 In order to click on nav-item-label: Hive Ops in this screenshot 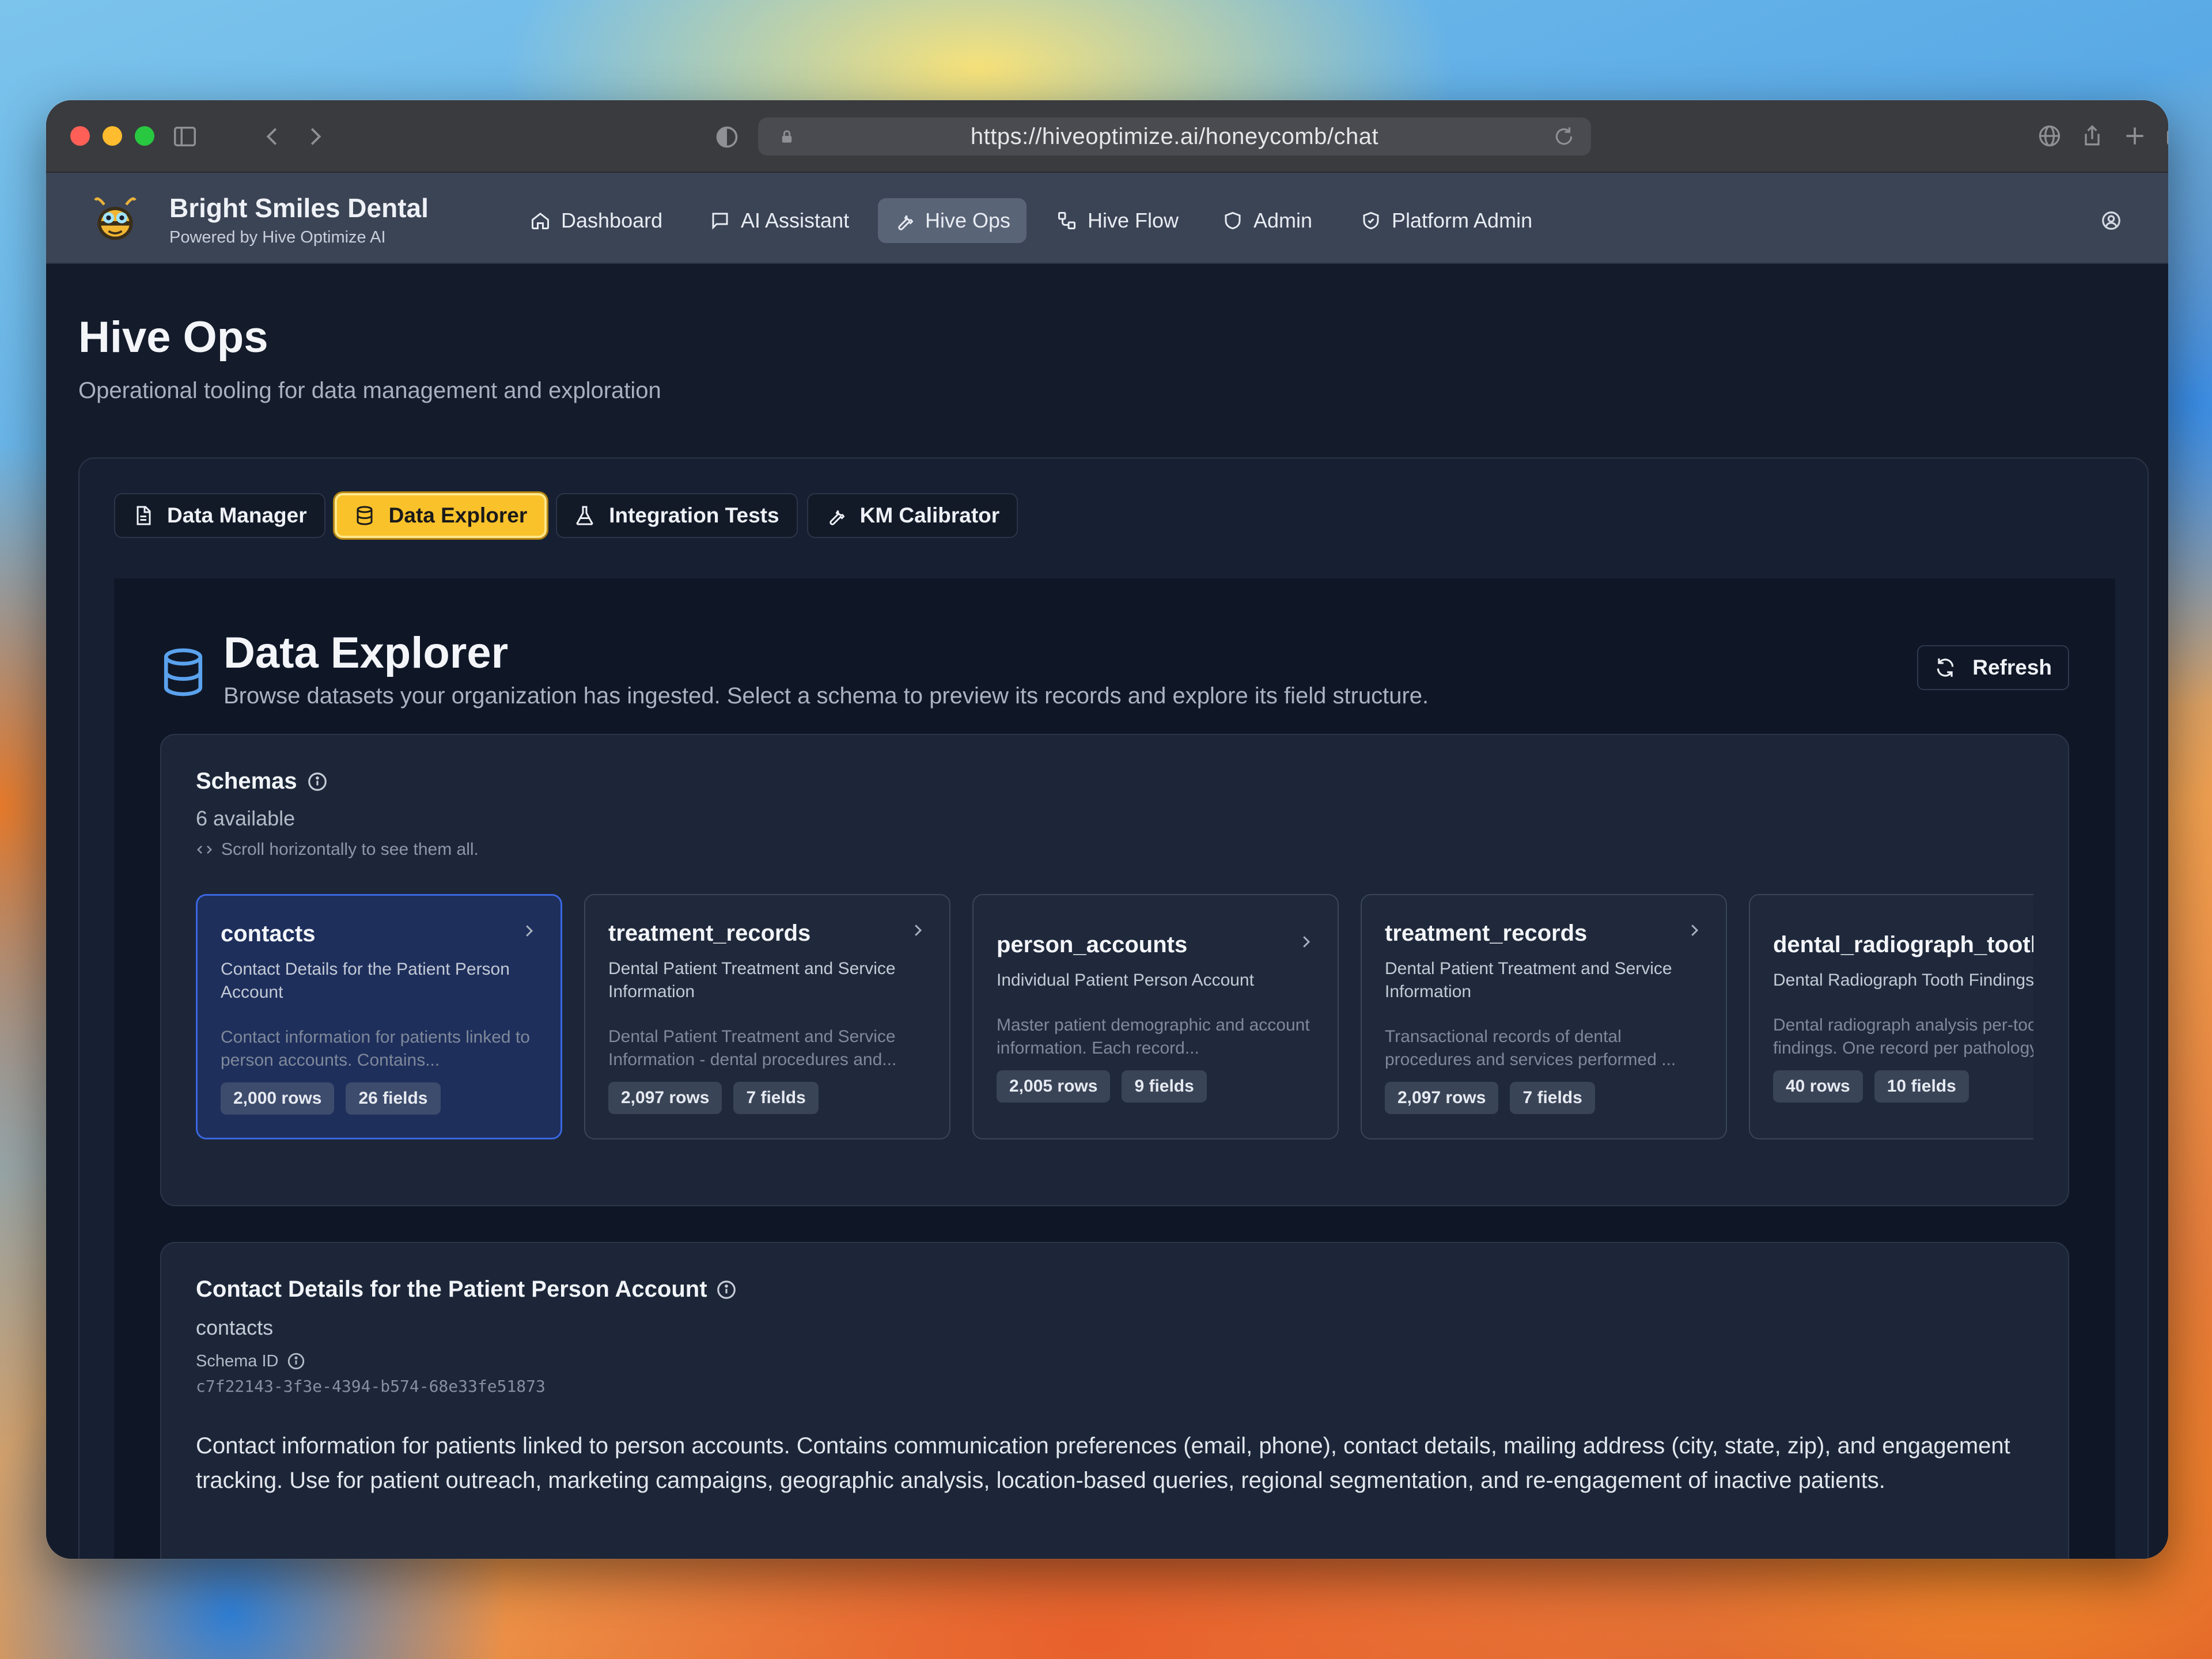, I will do `click(968, 220)`.